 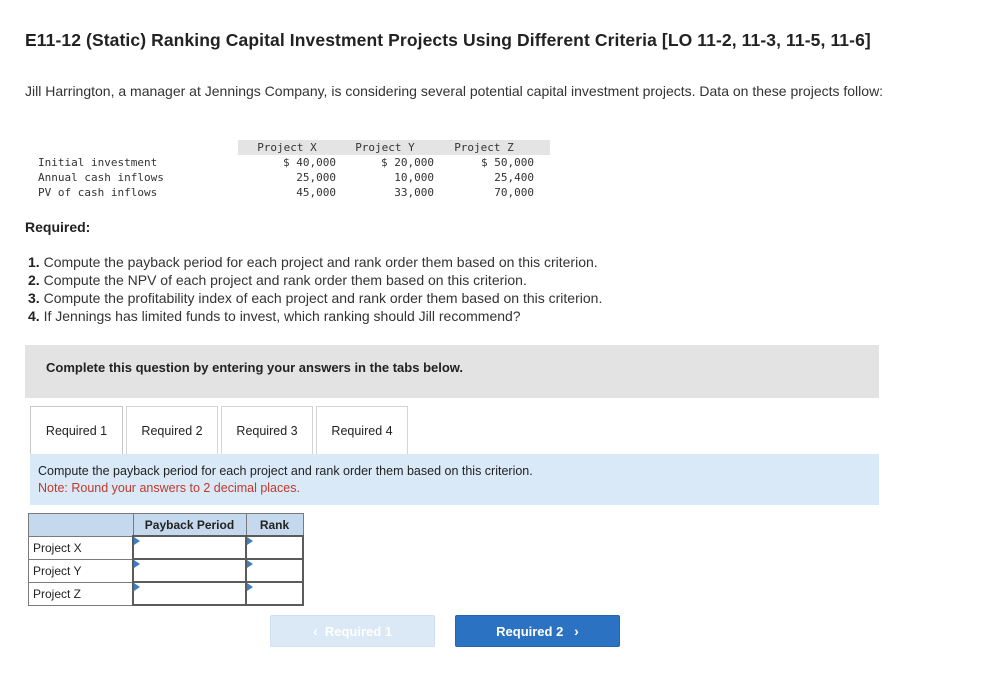 I want to click on row-label-project-z: Project Z, so click(x=81, y=593).